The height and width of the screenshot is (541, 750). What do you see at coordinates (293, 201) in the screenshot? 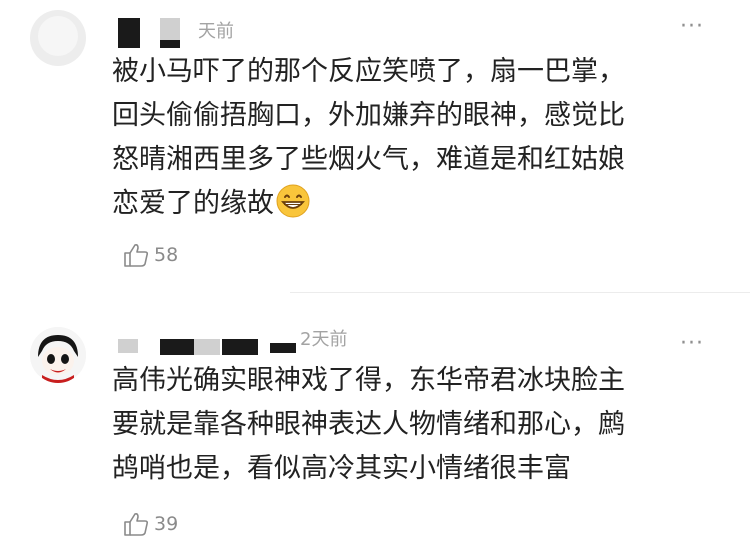
I see `grinning-face-emoji` at bounding box center [293, 201].